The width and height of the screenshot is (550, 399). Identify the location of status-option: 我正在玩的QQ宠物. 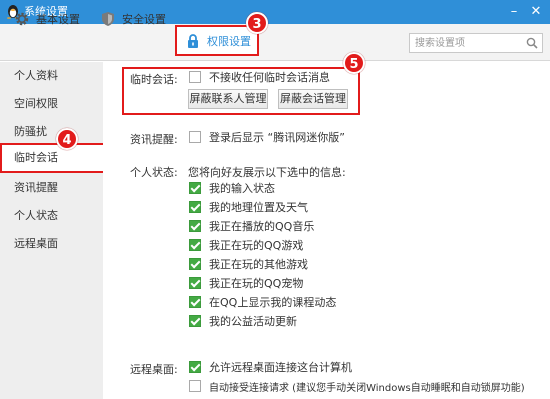
(246, 283).